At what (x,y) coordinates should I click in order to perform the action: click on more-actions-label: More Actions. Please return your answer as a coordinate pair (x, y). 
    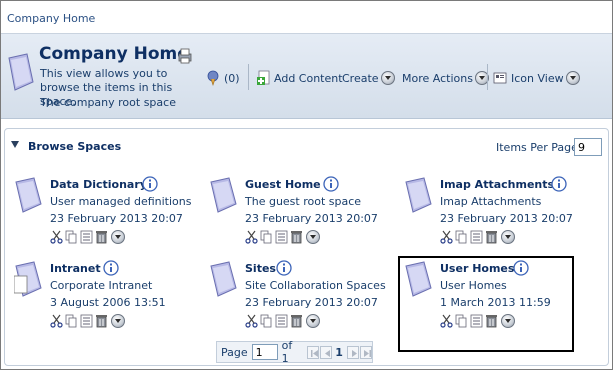
    Looking at the image, I should click on (437, 78).